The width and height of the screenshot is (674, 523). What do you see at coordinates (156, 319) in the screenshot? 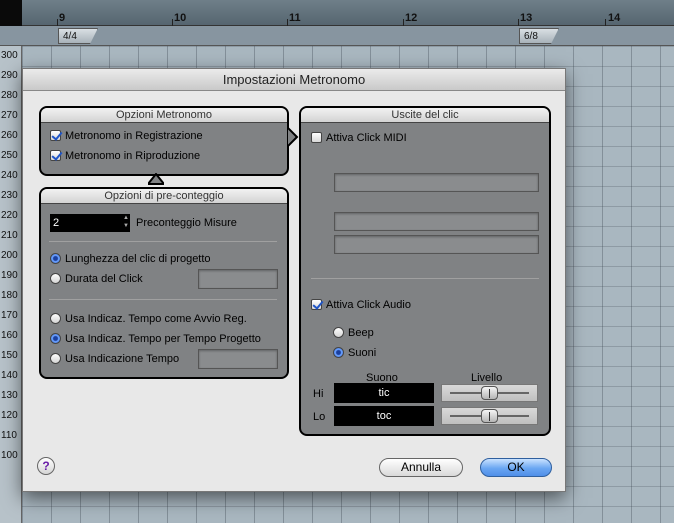
I see `tempo-start-label: Usa Indicaz. Tempo come Avvio Reg.` at bounding box center [156, 319].